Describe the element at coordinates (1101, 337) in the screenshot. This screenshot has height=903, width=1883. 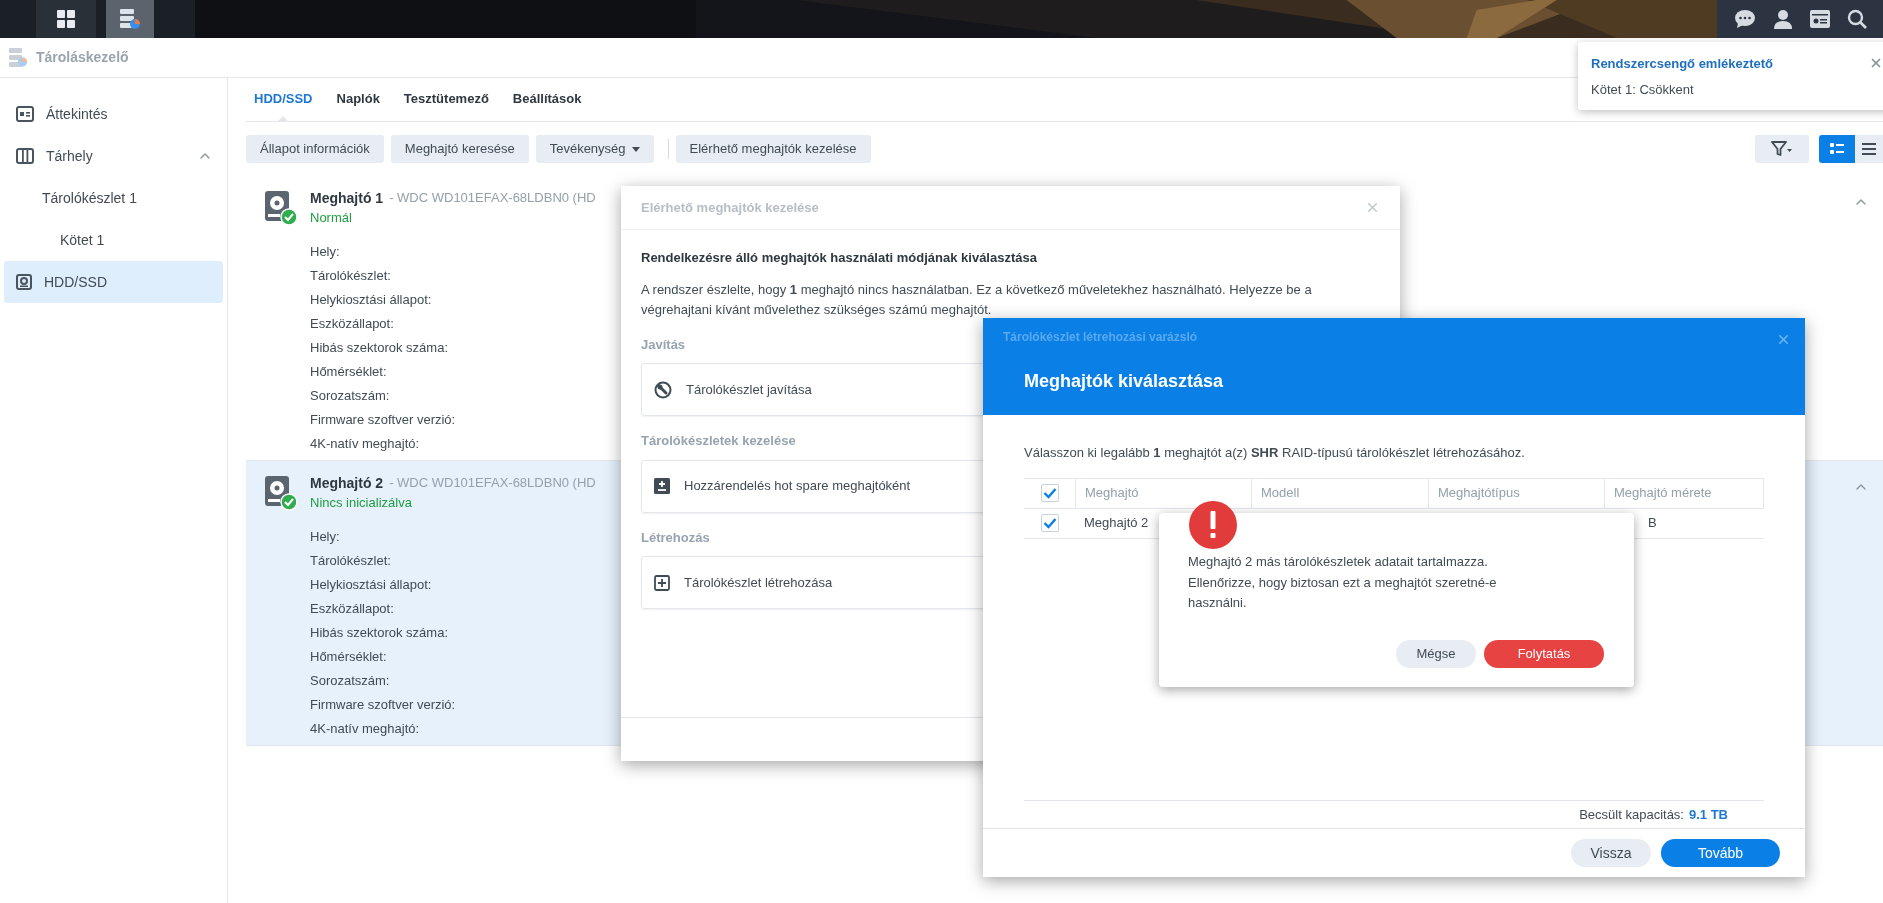
I see `wizard-title: Tárolókészlet létrehozási varázsló` at that location.